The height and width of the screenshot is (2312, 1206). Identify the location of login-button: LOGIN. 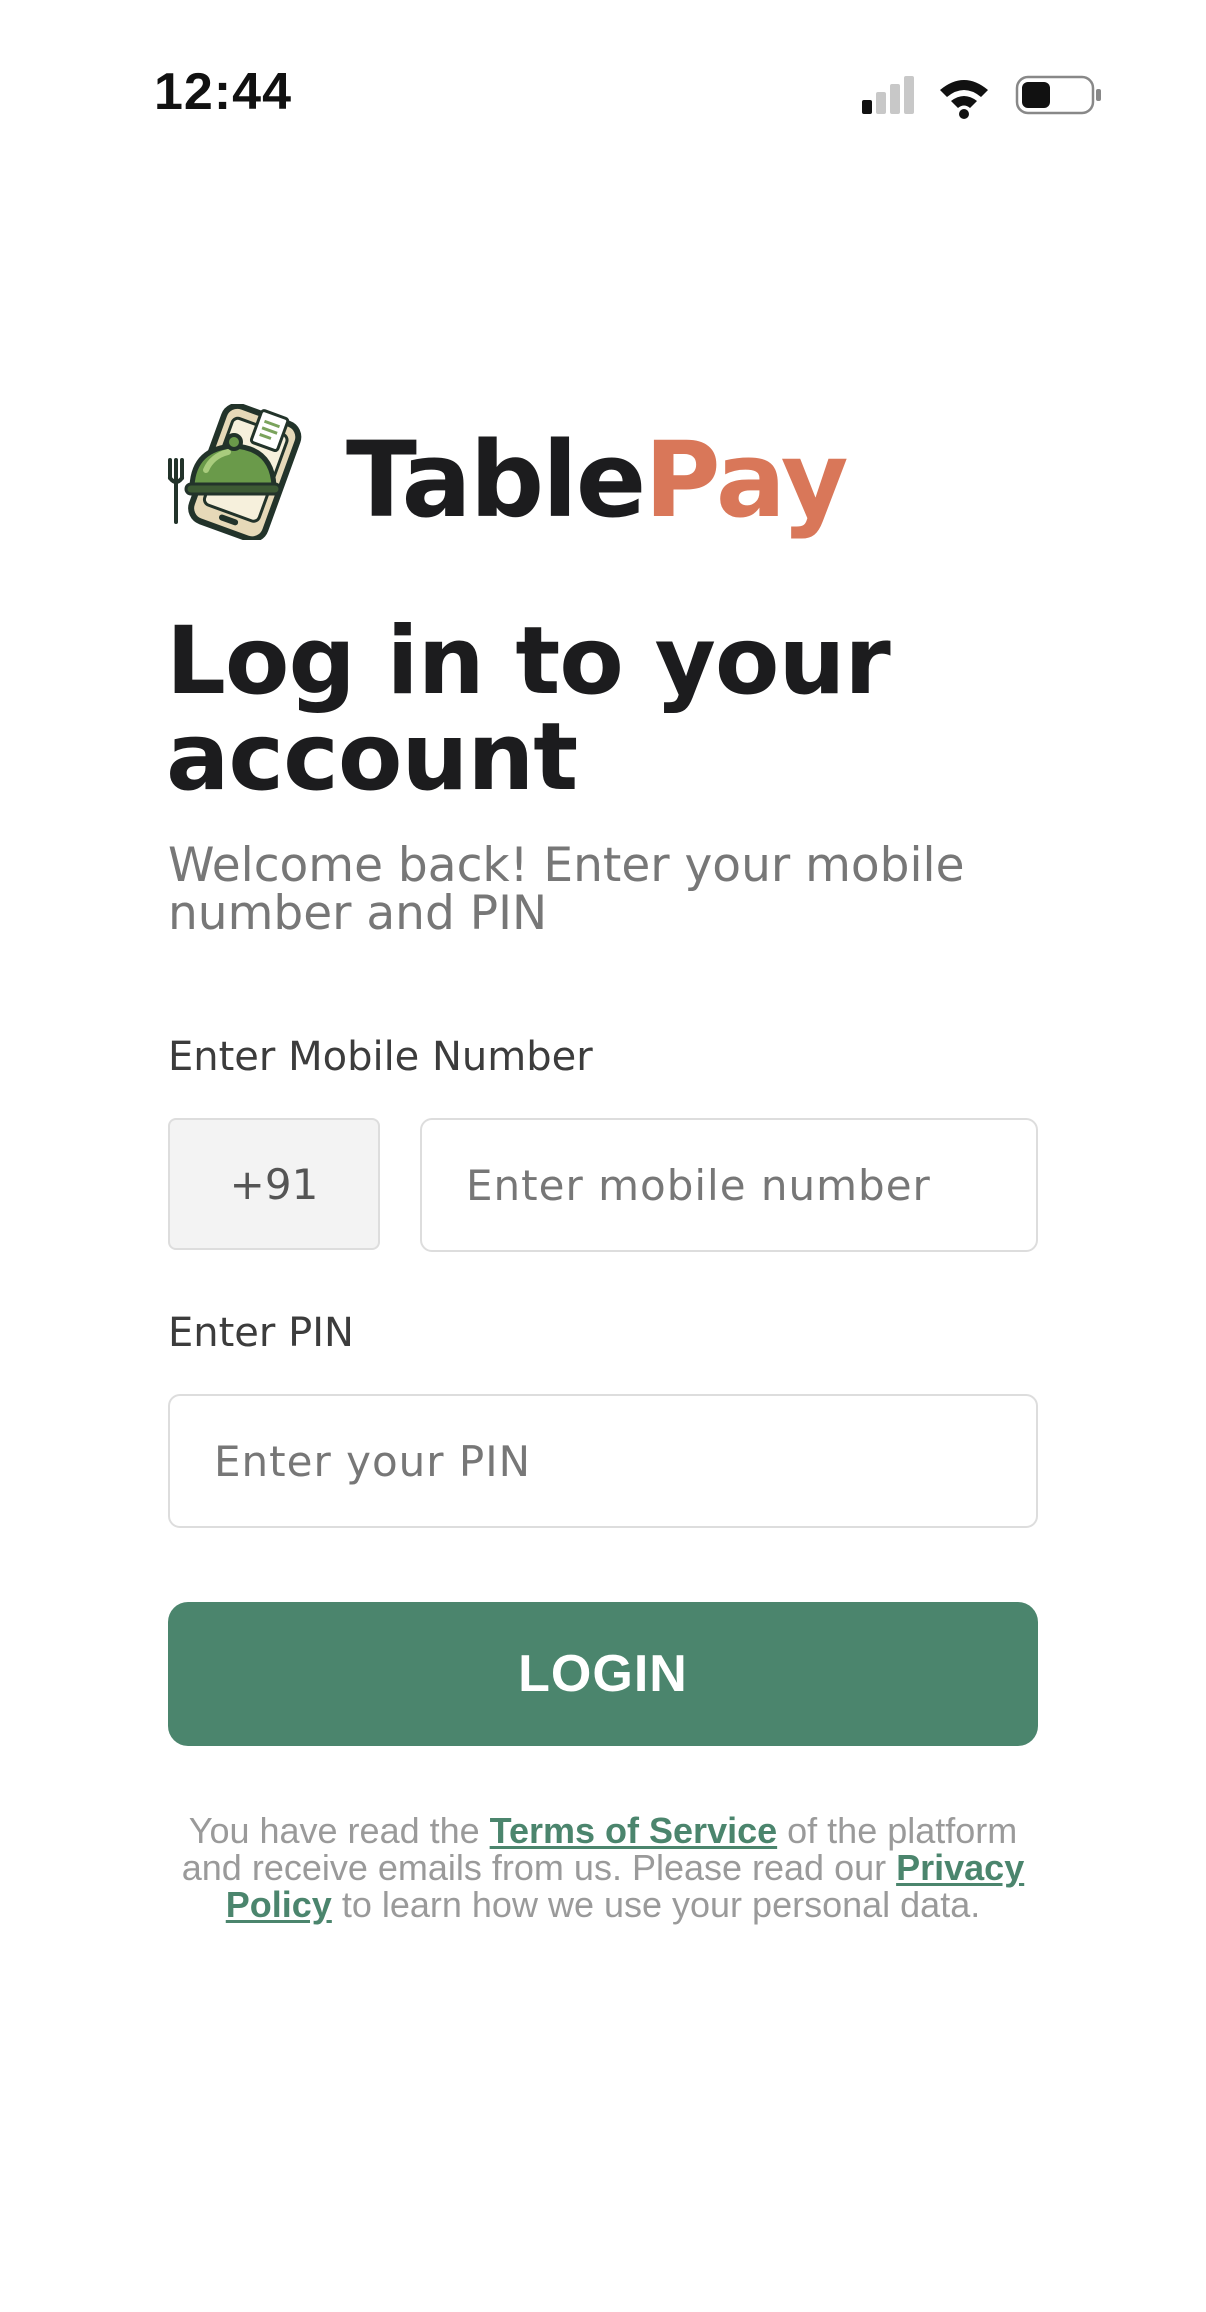
(603, 1674).